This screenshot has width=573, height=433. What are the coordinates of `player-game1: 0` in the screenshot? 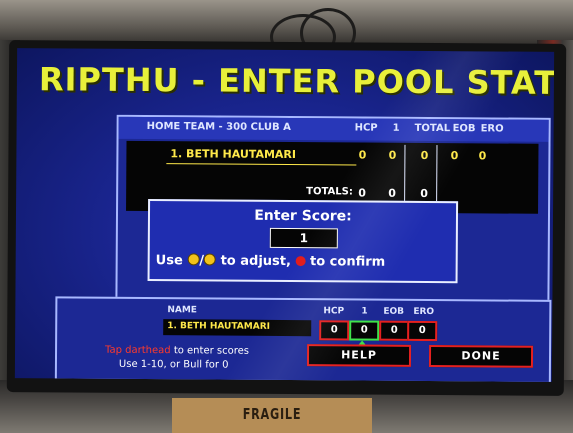 It's located at (392, 155).